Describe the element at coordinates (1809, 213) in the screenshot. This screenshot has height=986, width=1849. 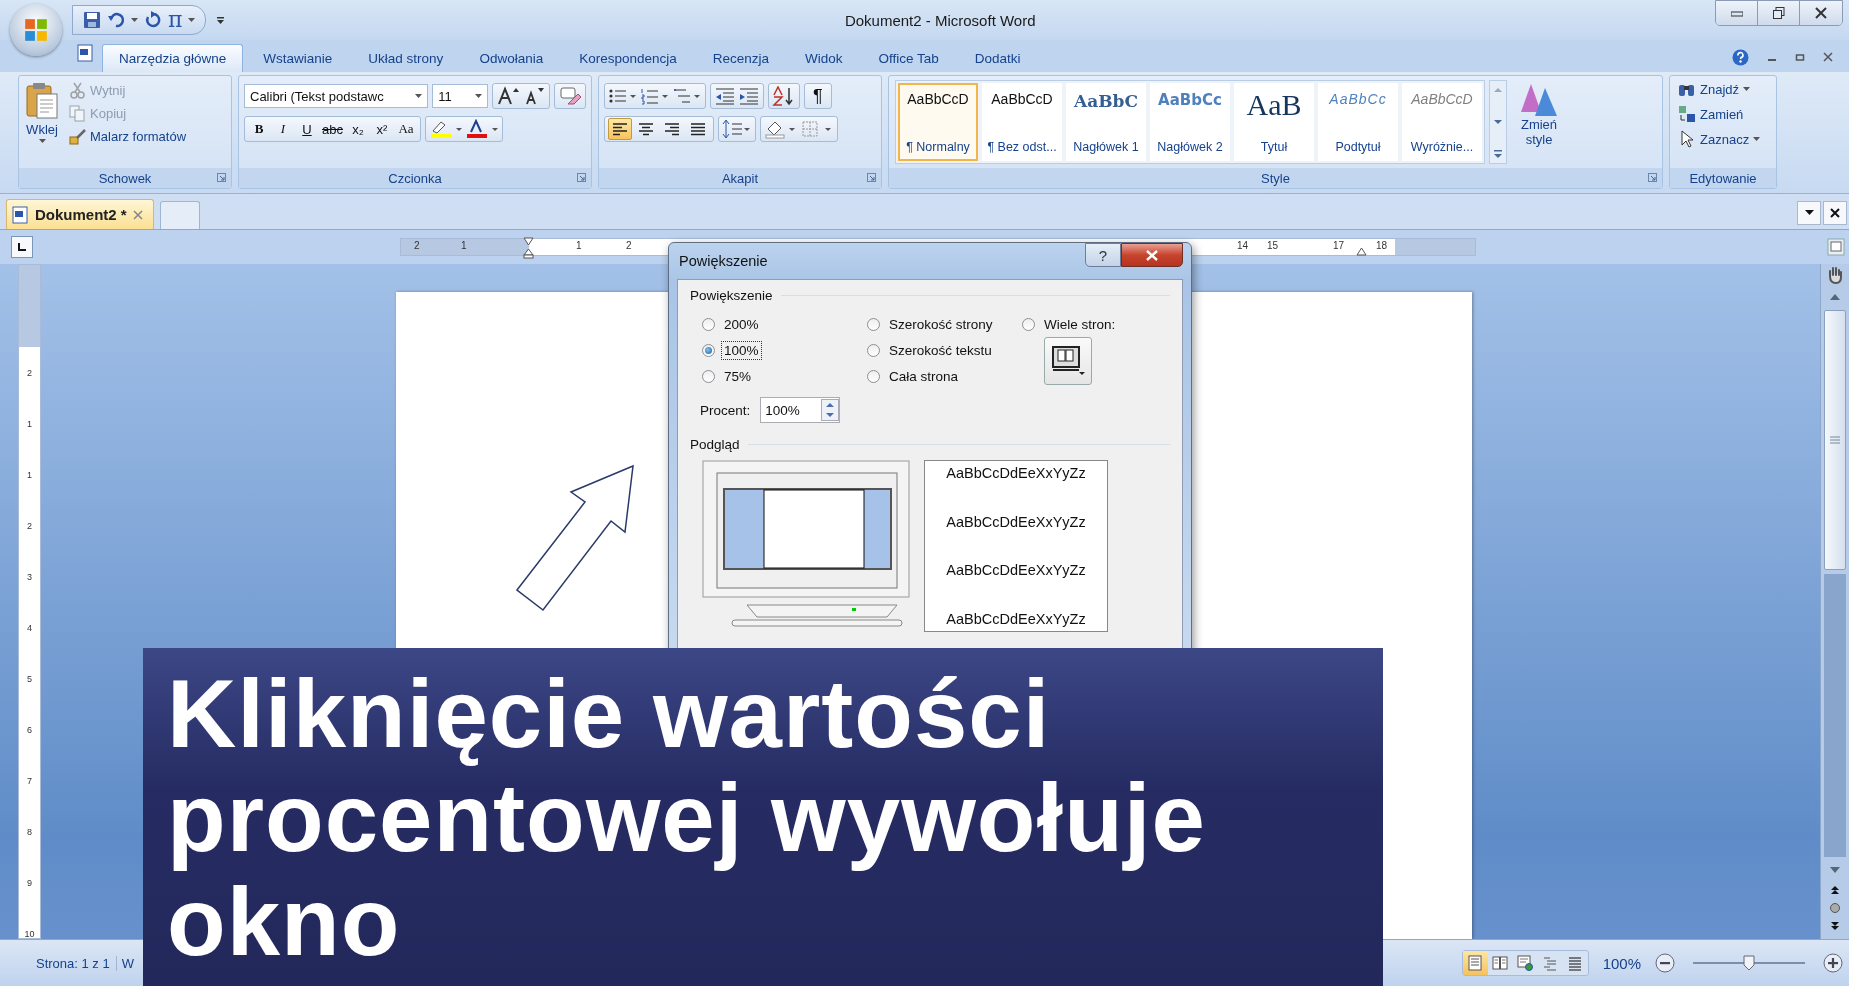
I see `tab-list-button` at that location.